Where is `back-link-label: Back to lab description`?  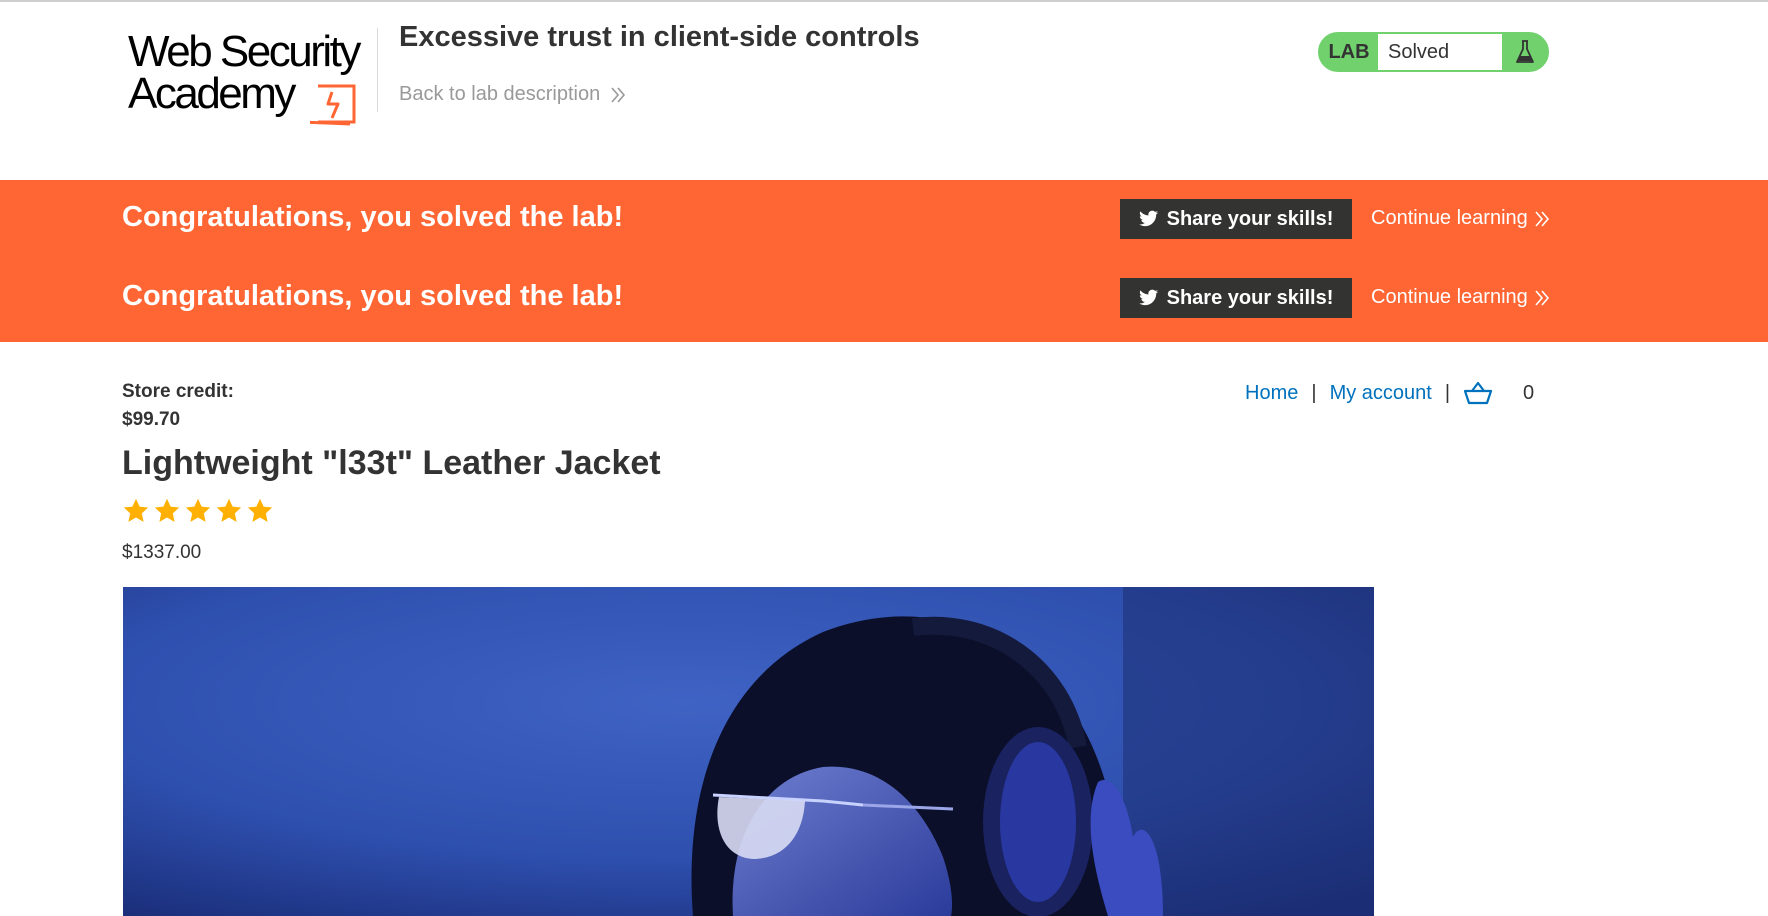
back-link-label: Back to lab description is located at coordinates (500, 94).